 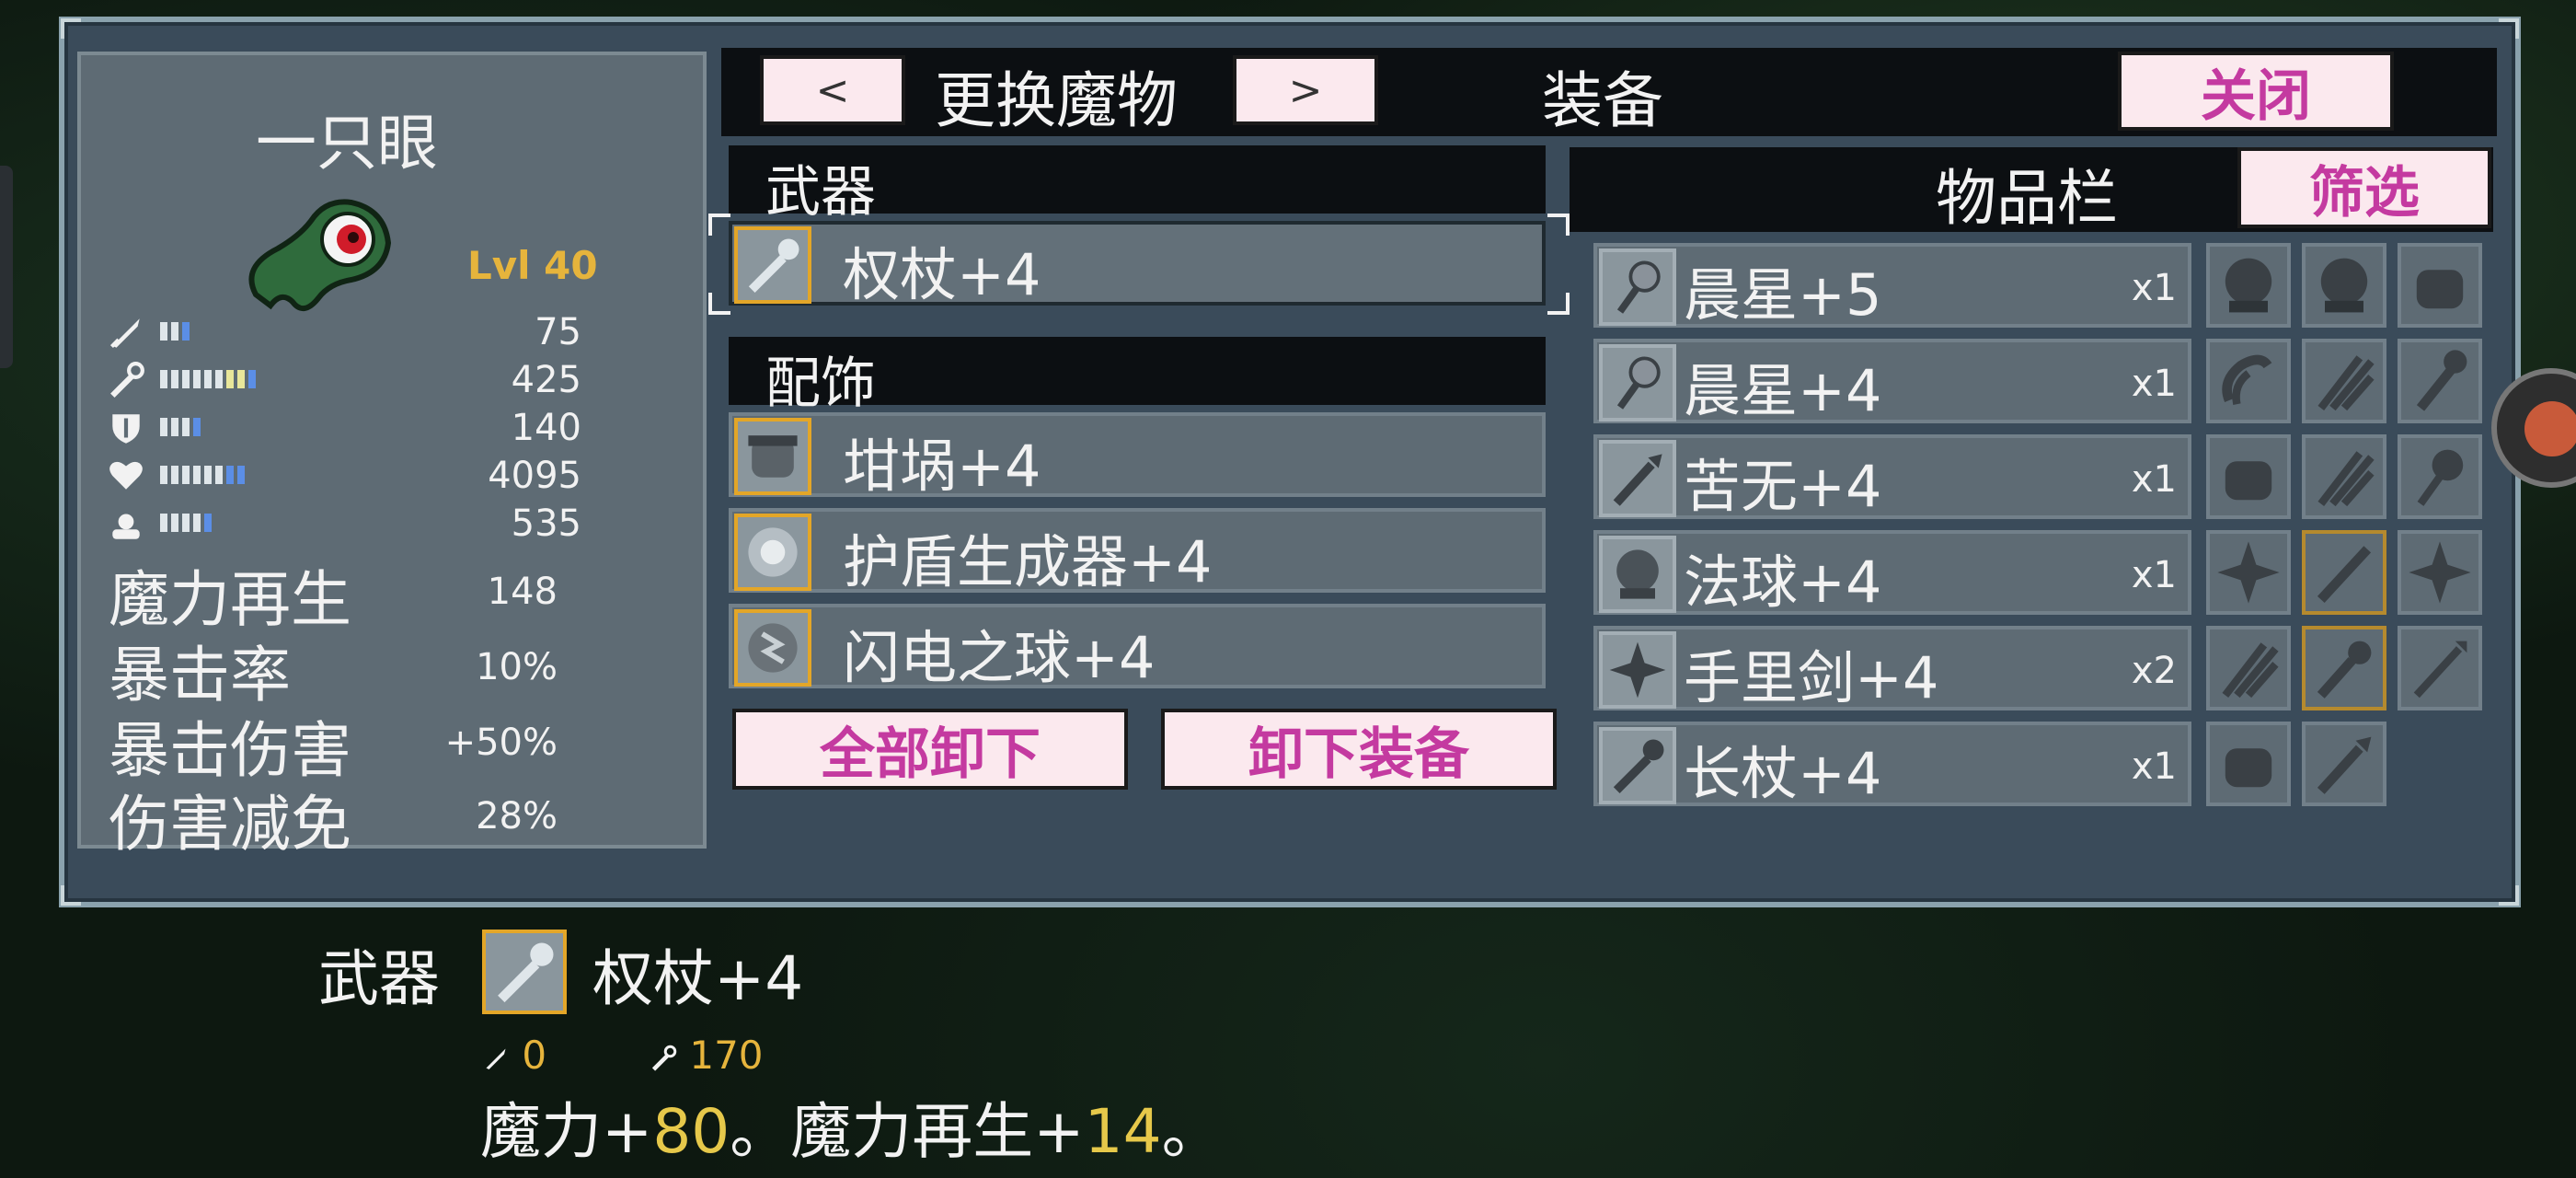 What do you see at coordinates (1783, 390) in the screenshot?
I see `item-name: 晨星+4` at bounding box center [1783, 390].